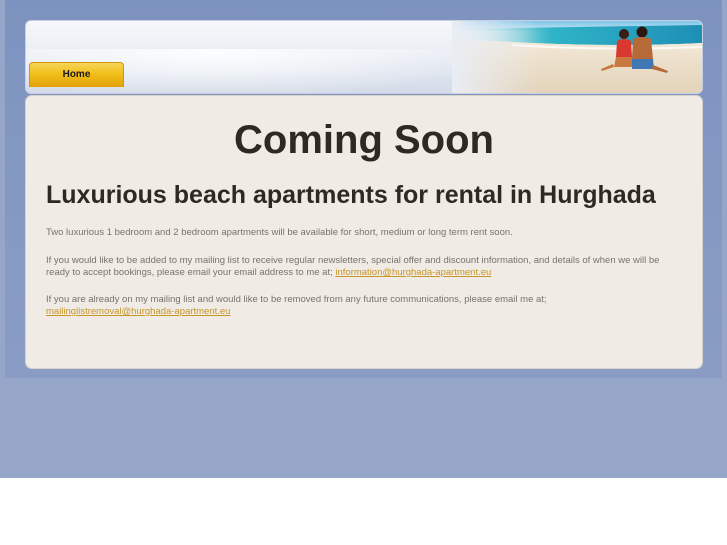 The width and height of the screenshot is (727, 545). I want to click on beach-couple-image, so click(577, 57).